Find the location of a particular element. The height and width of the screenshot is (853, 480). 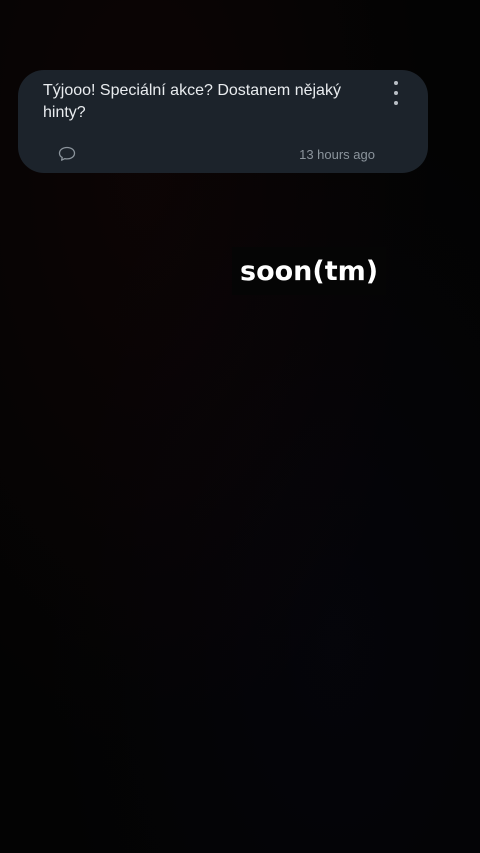

more-options-button is located at coordinates (396, 93).